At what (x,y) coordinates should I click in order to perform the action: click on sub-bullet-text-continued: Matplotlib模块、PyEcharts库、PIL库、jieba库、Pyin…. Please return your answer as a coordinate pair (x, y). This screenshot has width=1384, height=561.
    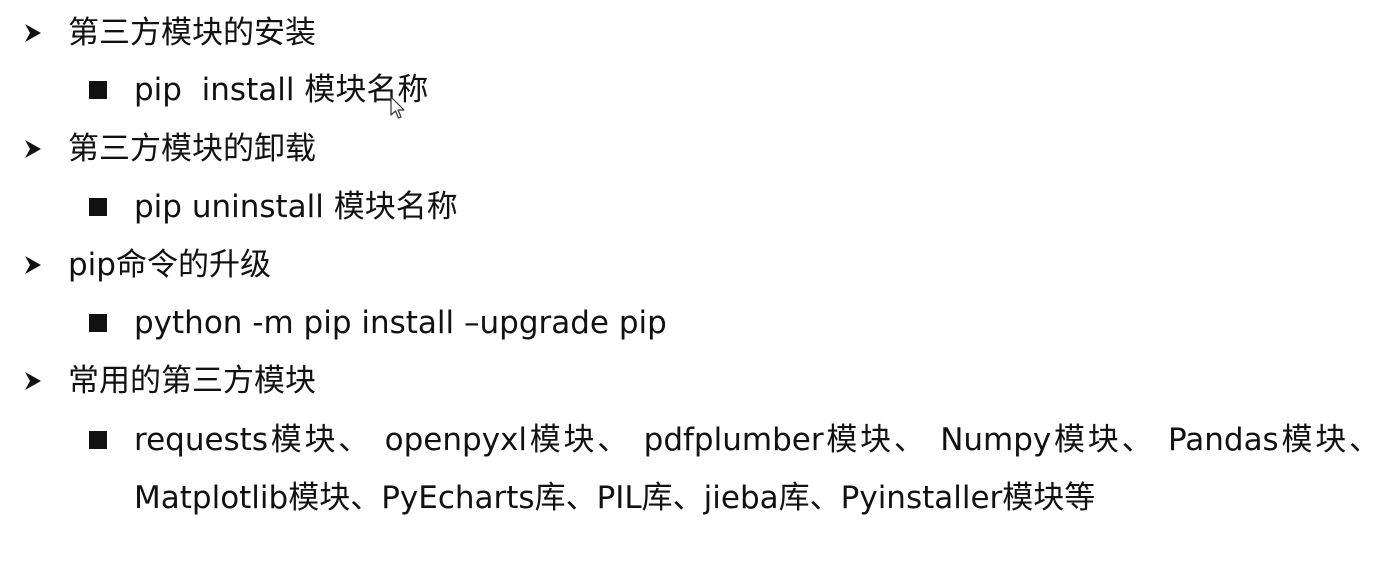
    Looking at the image, I should click on (615, 498).